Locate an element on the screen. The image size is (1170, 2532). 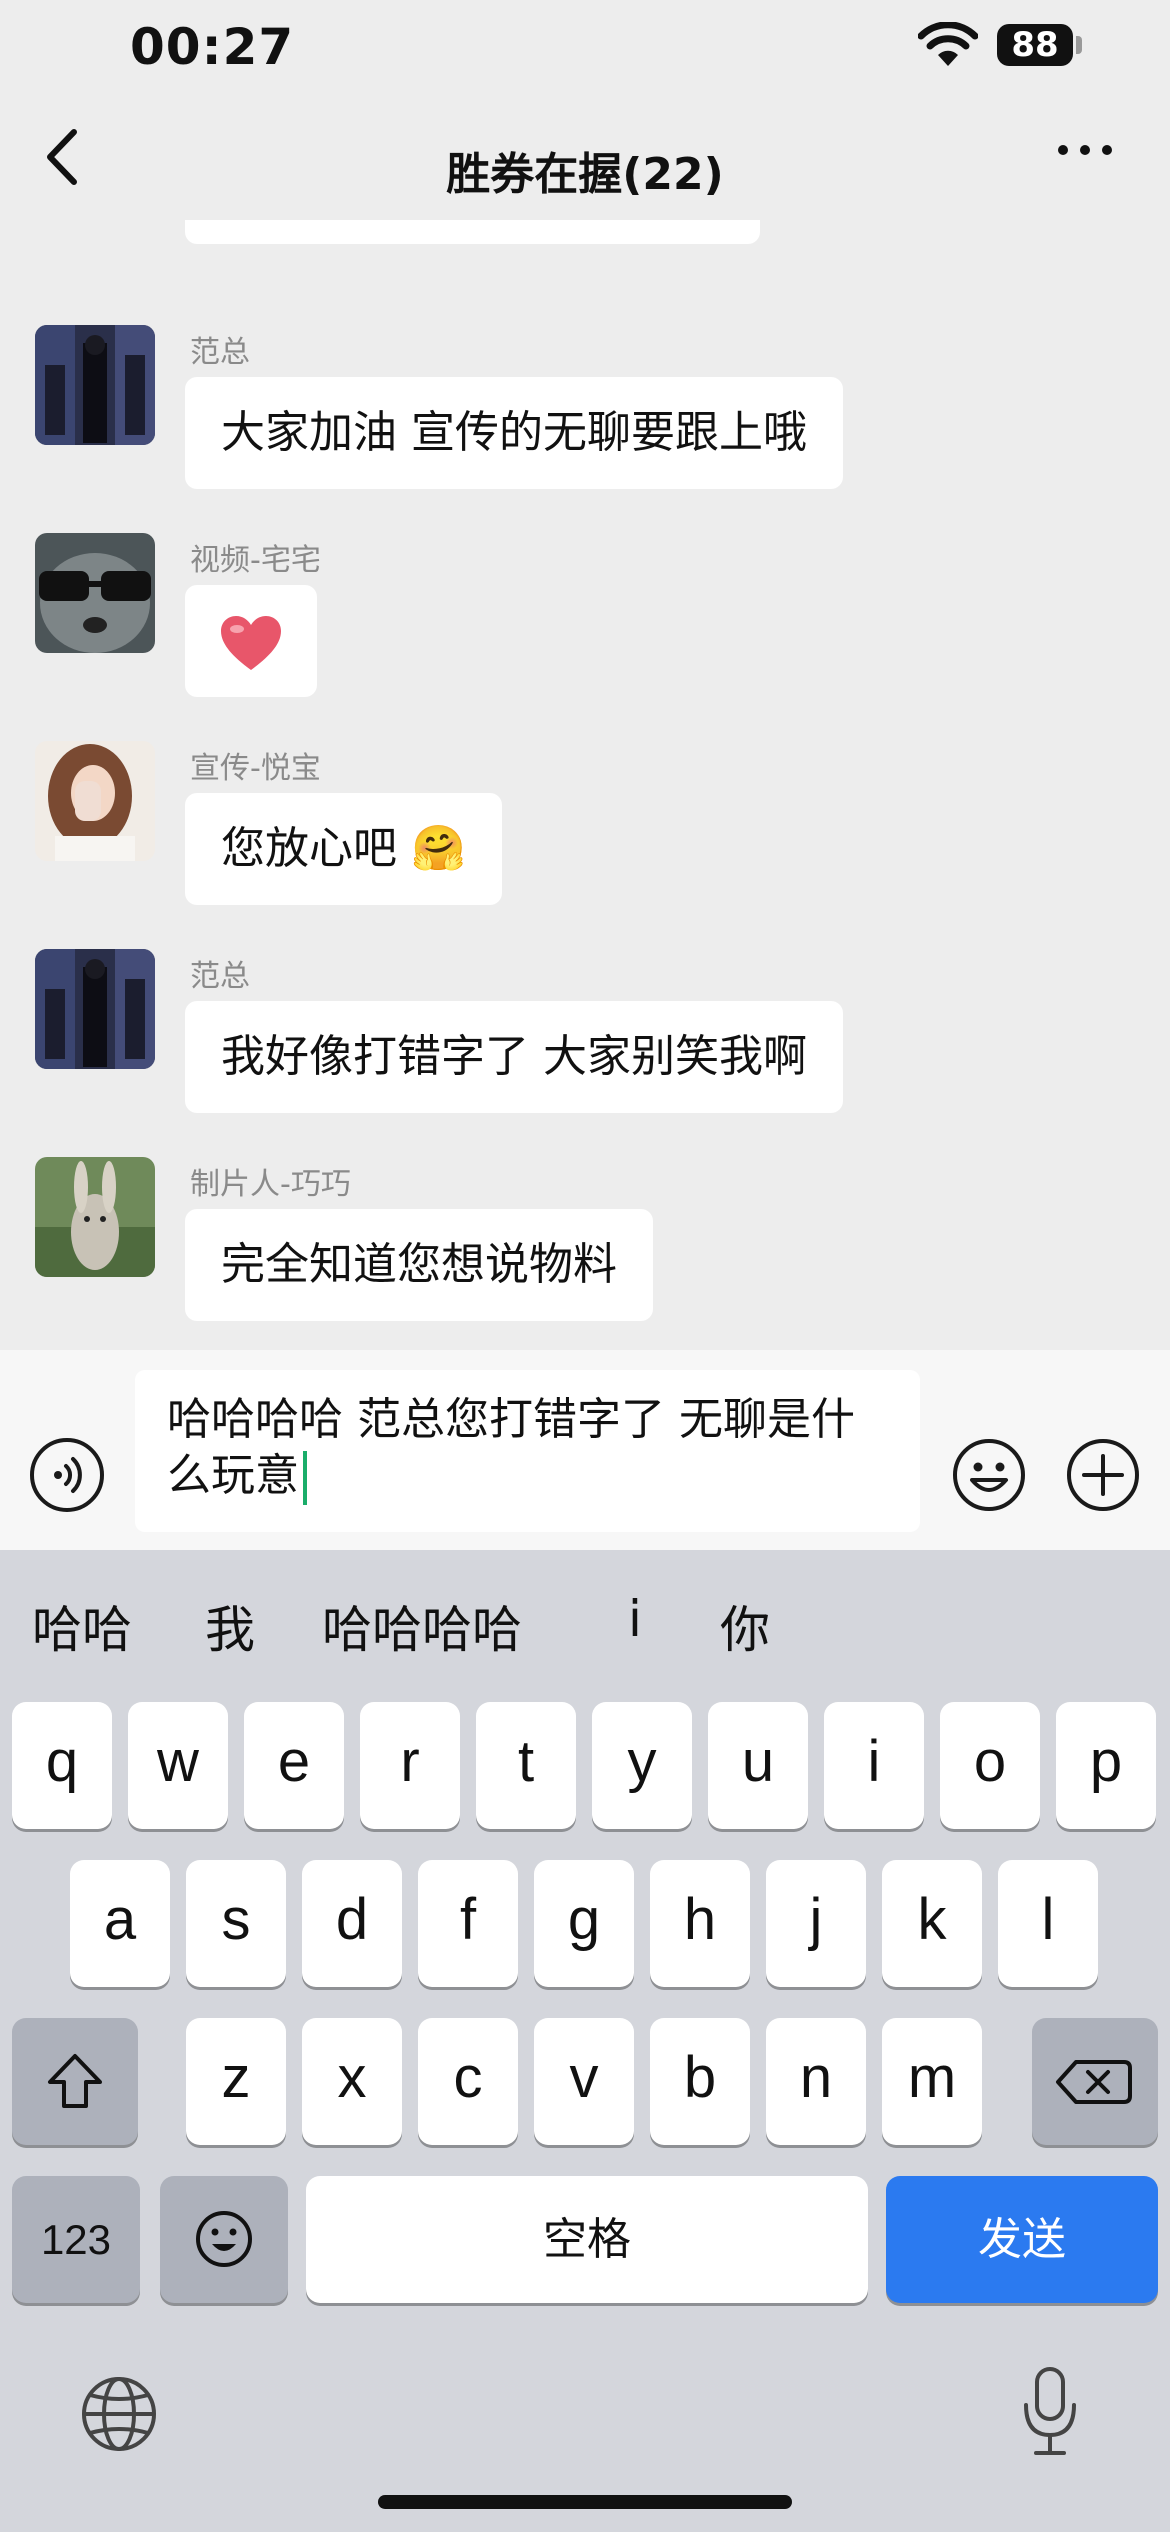
voice-input-button is located at coordinates (67, 1475).